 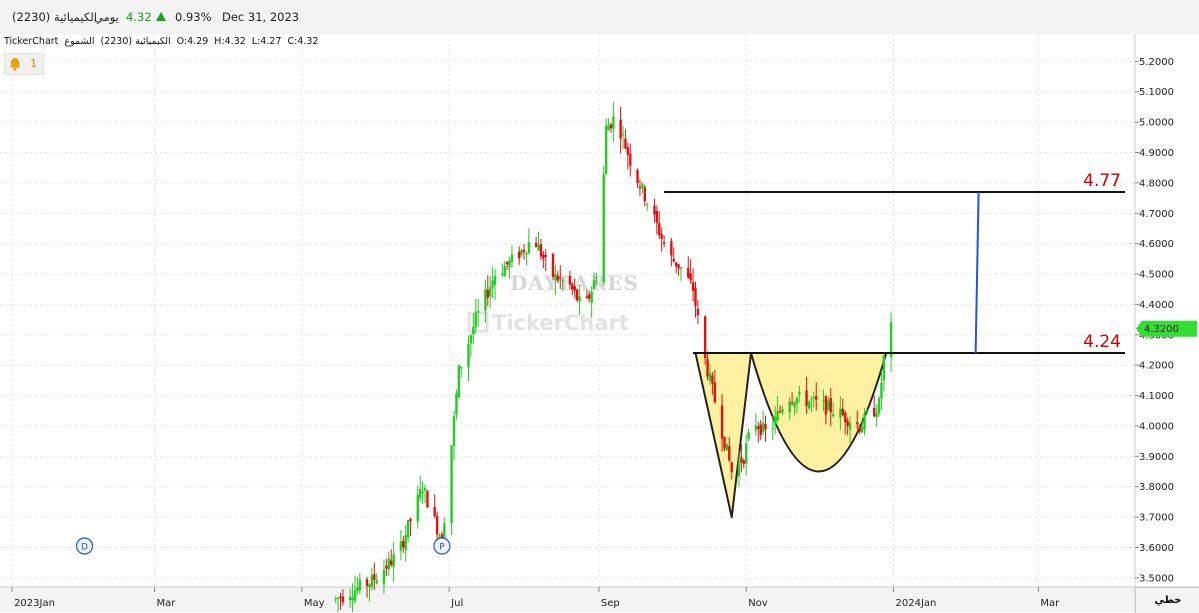 What do you see at coordinates (1156, 487) in the screenshot?
I see `y-tick-label: 3.8000` at bounding box center [1156, 487].